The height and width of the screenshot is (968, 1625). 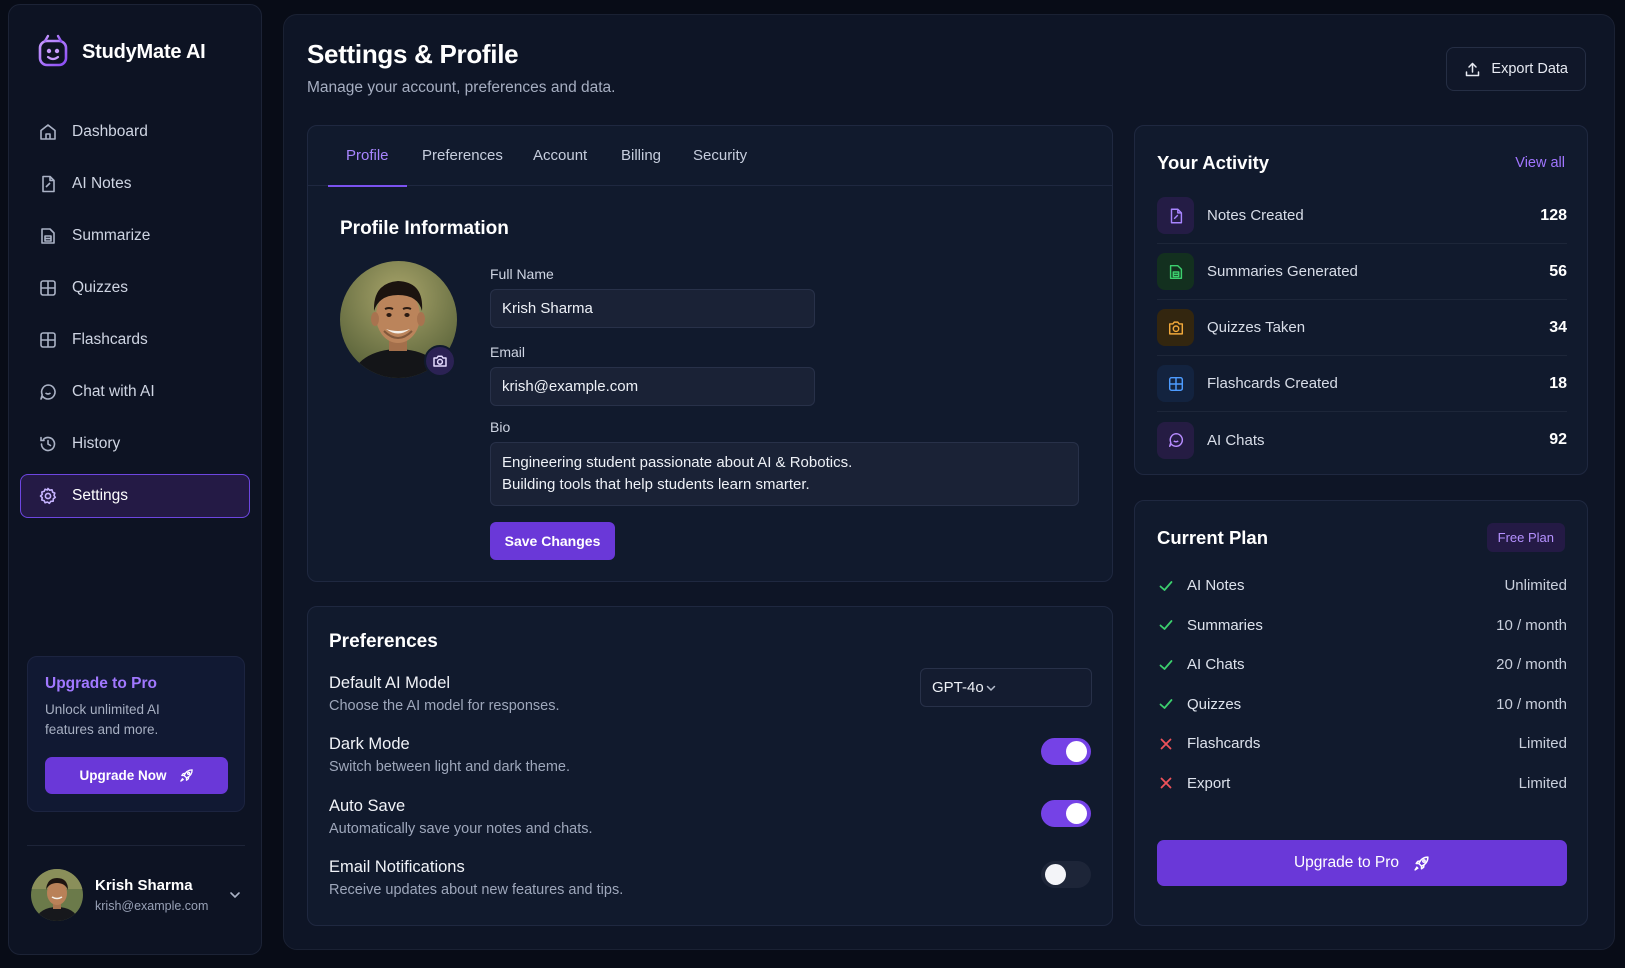 I want to click on list-item: AI Chats 20 / month, so click(x=1362, y=665).